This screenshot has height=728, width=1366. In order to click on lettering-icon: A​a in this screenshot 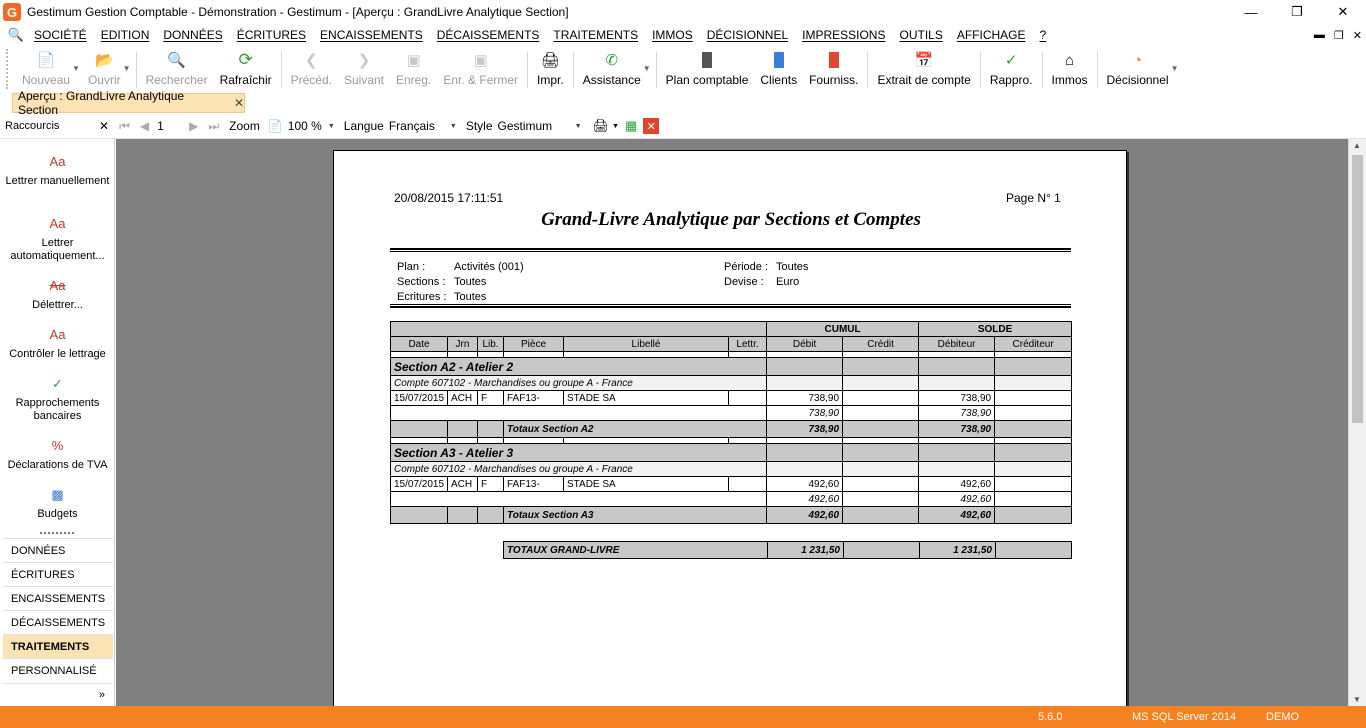, I will do `click(57, 161)`.